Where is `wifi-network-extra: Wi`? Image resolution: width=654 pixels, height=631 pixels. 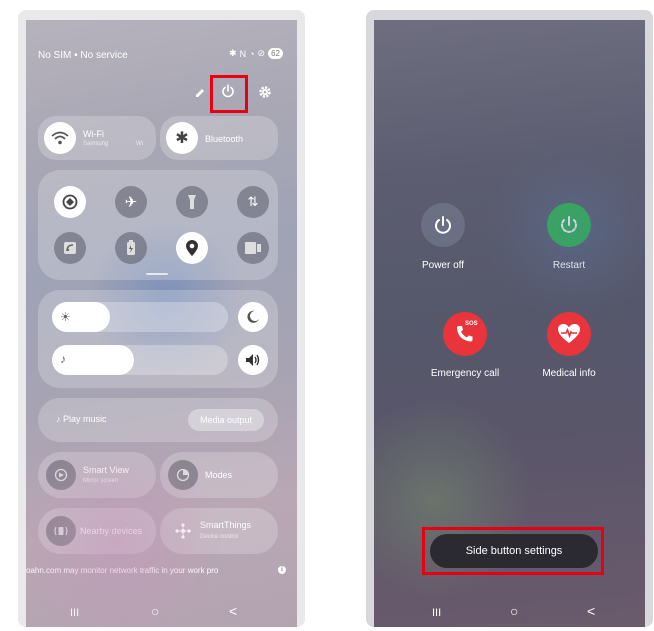
wifi-network-extra: Wi is located at coordinates (139, 144).